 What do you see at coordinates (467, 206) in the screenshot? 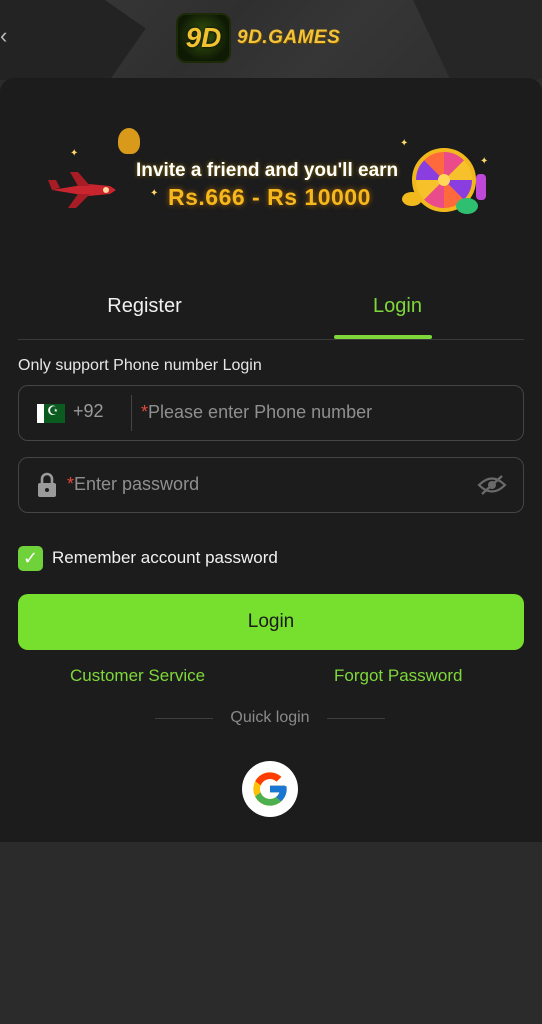
I see `chip-icon` at bounding box center [467, 206].